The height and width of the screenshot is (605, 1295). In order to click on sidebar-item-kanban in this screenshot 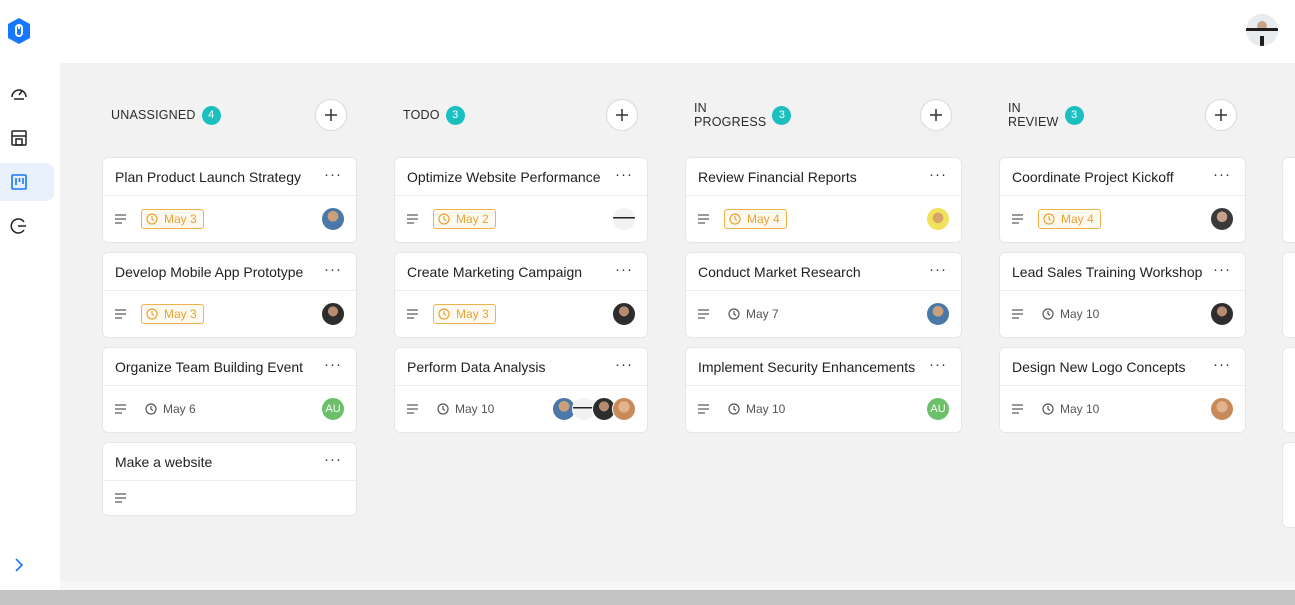, I will do `click(27, 182)`.